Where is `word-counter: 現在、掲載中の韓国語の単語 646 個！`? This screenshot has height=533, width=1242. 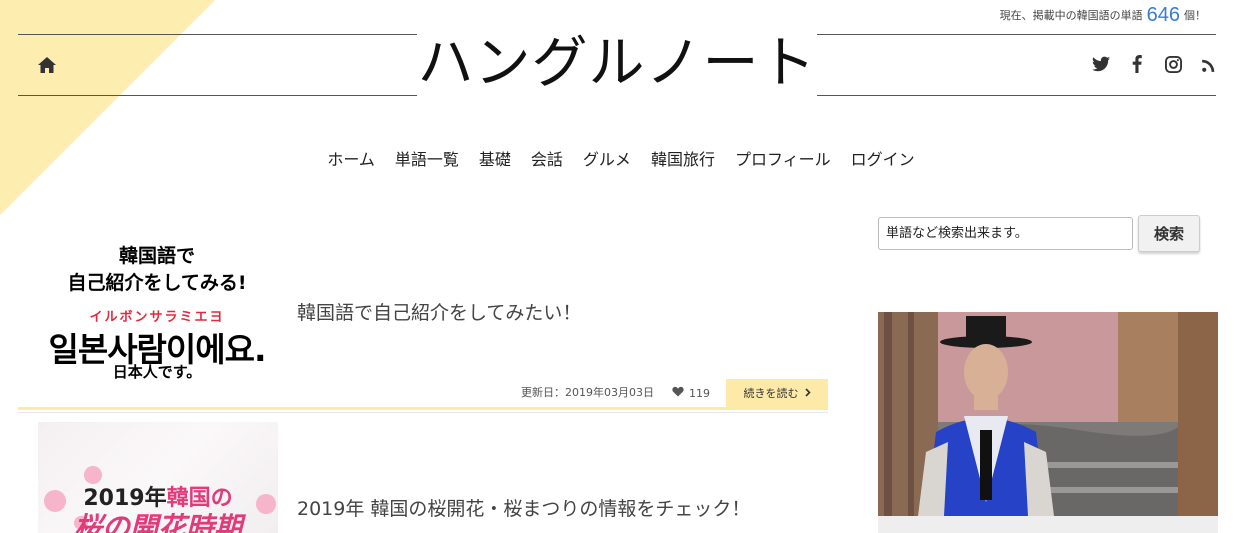 word-counter: 現在、掲載中の韓国語の単語 646 個！ is located at coordinates (1103, 15).